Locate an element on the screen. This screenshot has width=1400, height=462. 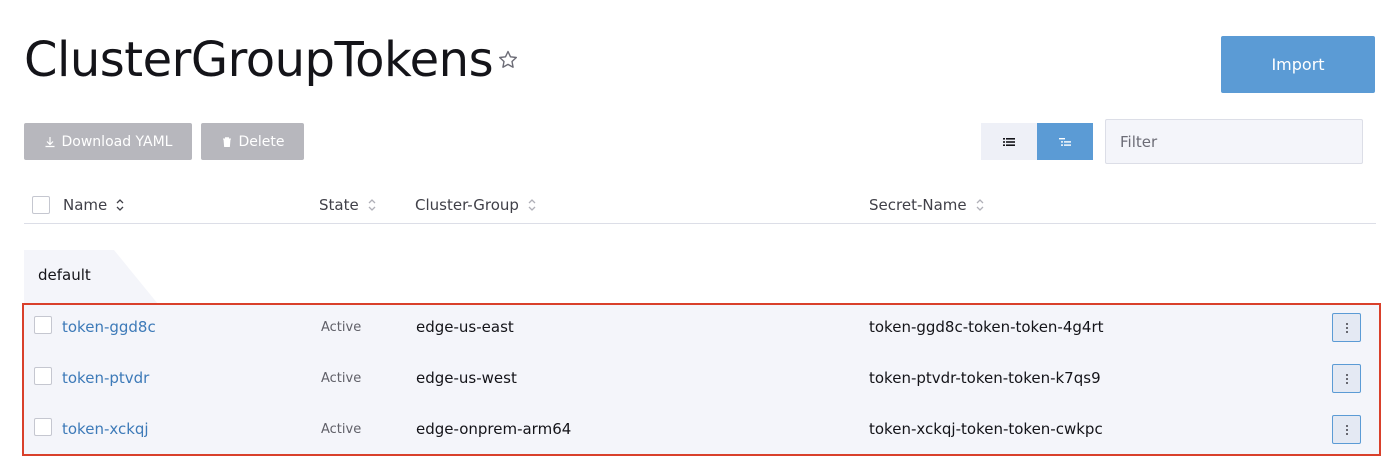
row-cluster-group: edge-us-west is located at coordinates (466, 378).